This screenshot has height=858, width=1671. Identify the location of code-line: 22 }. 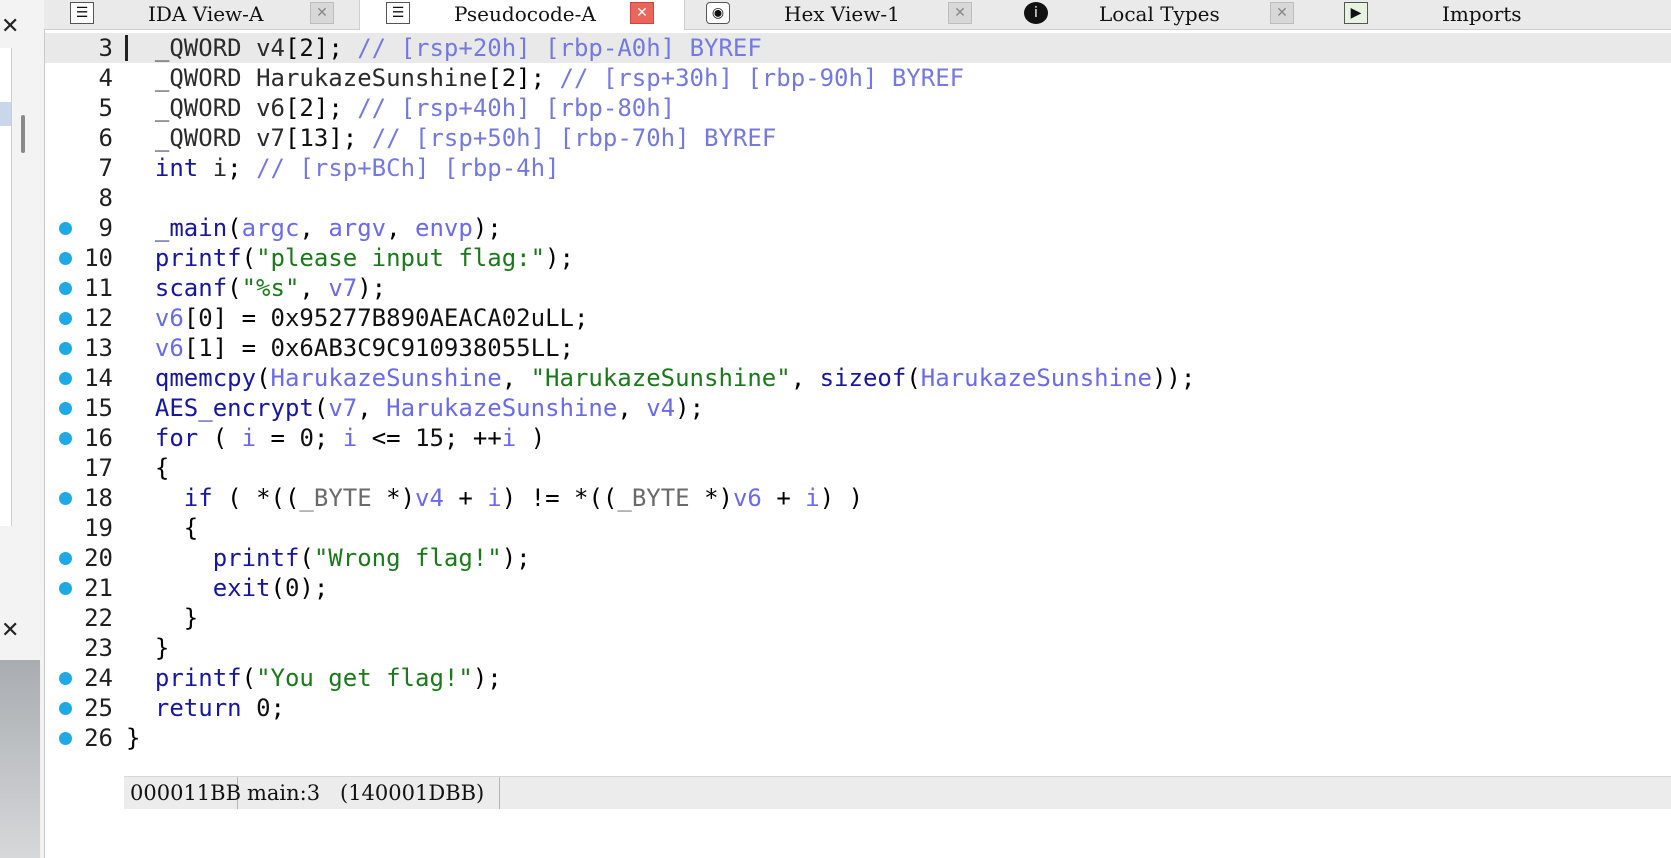
(858, 618).